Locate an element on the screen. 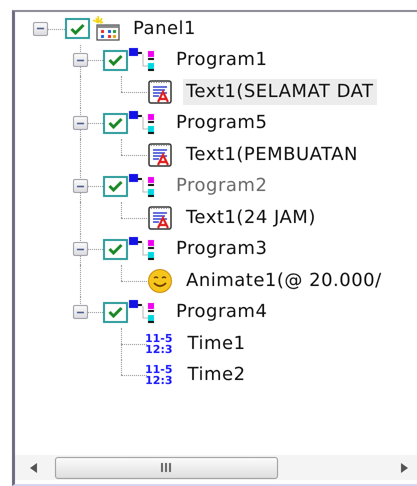  tree-item: Program5 is located at coordinates (221, 123).